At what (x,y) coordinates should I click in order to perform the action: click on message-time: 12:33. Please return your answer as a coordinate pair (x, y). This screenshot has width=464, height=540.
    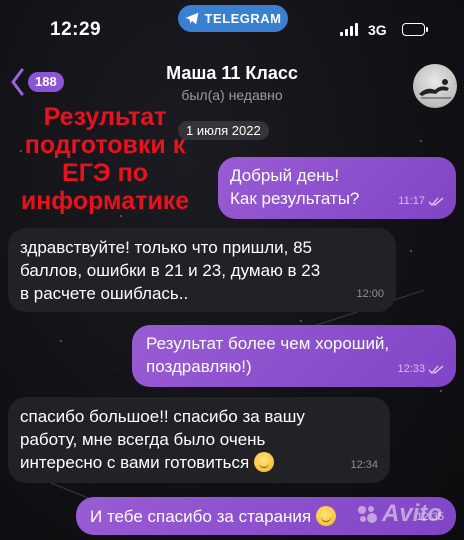
    Looking at the image, I should click on (411, 369).